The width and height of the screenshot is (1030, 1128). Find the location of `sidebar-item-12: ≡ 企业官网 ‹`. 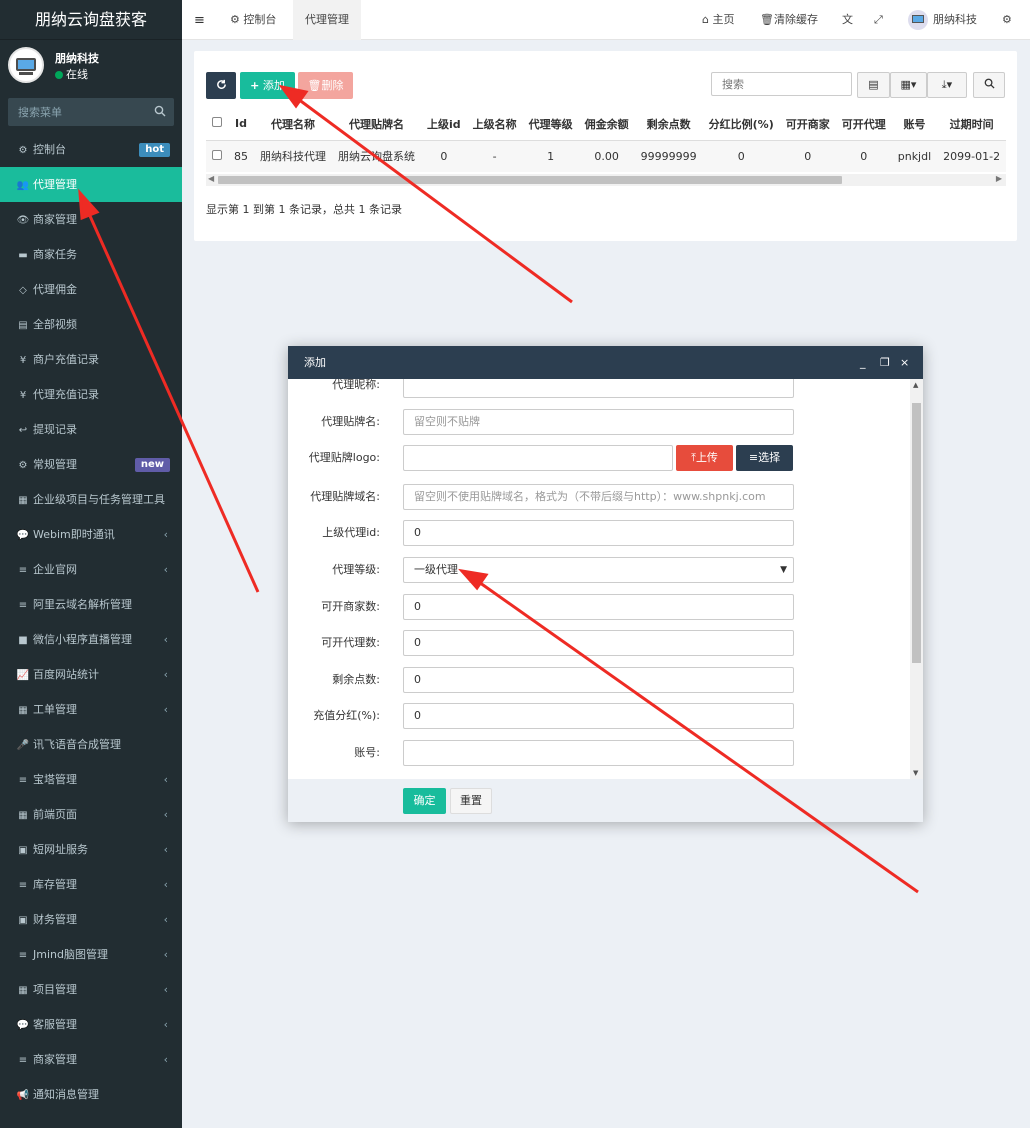

sidebar-item-12: ≡ 企业官网 ‹ is located at coordinates (91, 569).